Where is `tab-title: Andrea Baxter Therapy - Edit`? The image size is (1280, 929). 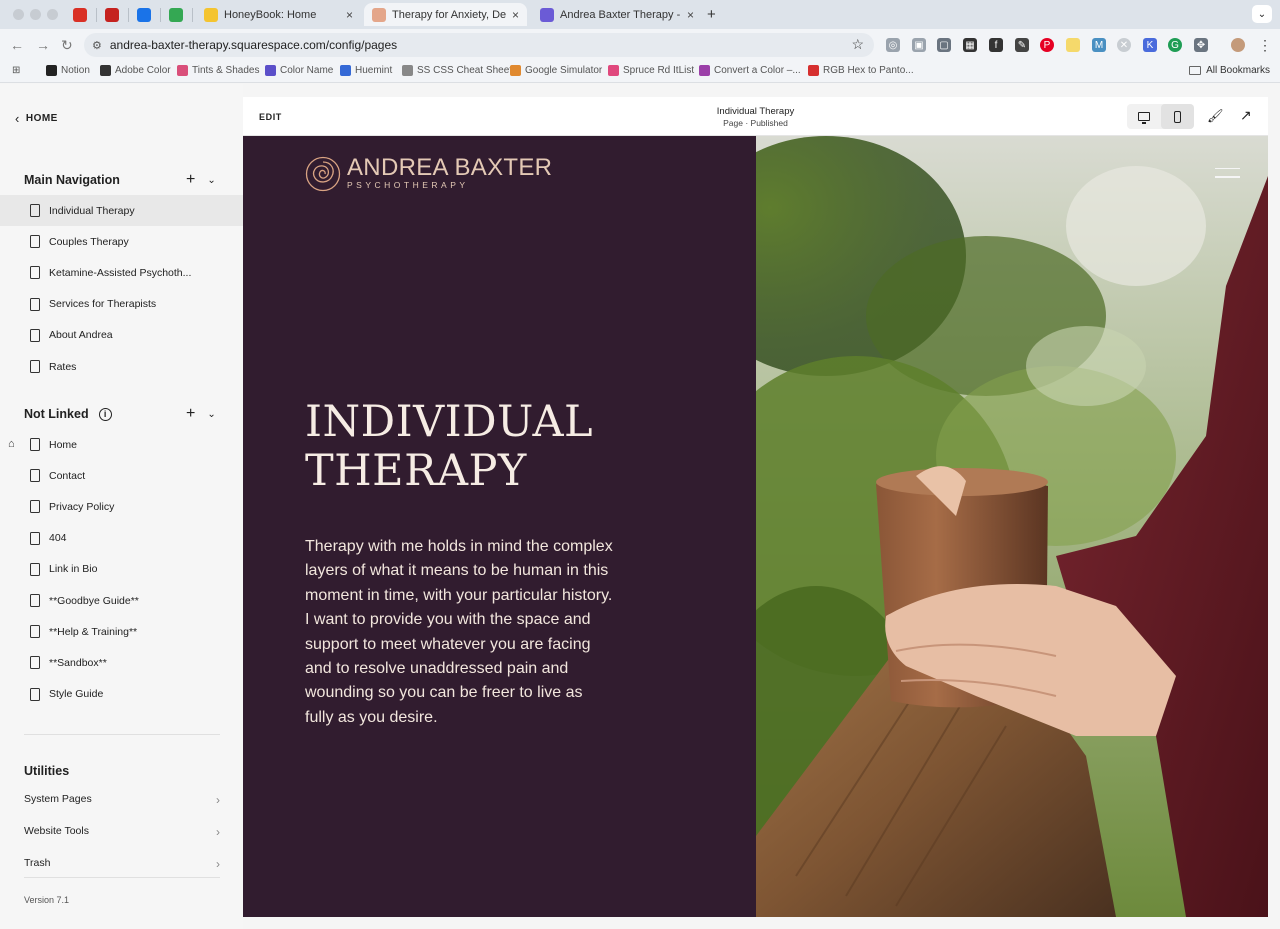
tab-title: Andrea Baxter Therapy - Edit is located at coordinates (620, 14).